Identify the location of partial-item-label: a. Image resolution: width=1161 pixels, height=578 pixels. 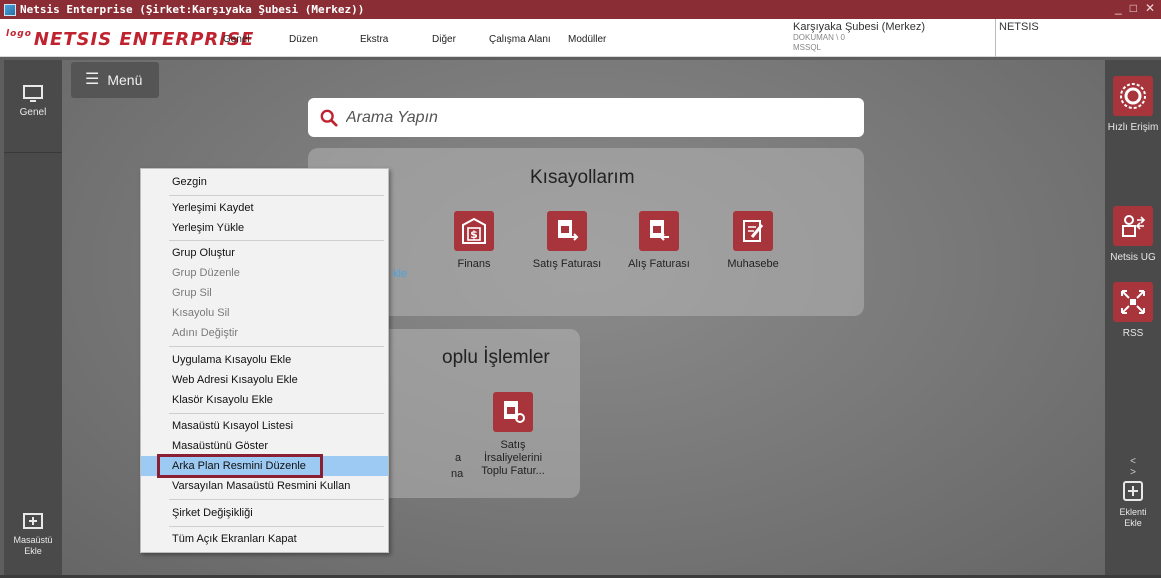
(458, 458).